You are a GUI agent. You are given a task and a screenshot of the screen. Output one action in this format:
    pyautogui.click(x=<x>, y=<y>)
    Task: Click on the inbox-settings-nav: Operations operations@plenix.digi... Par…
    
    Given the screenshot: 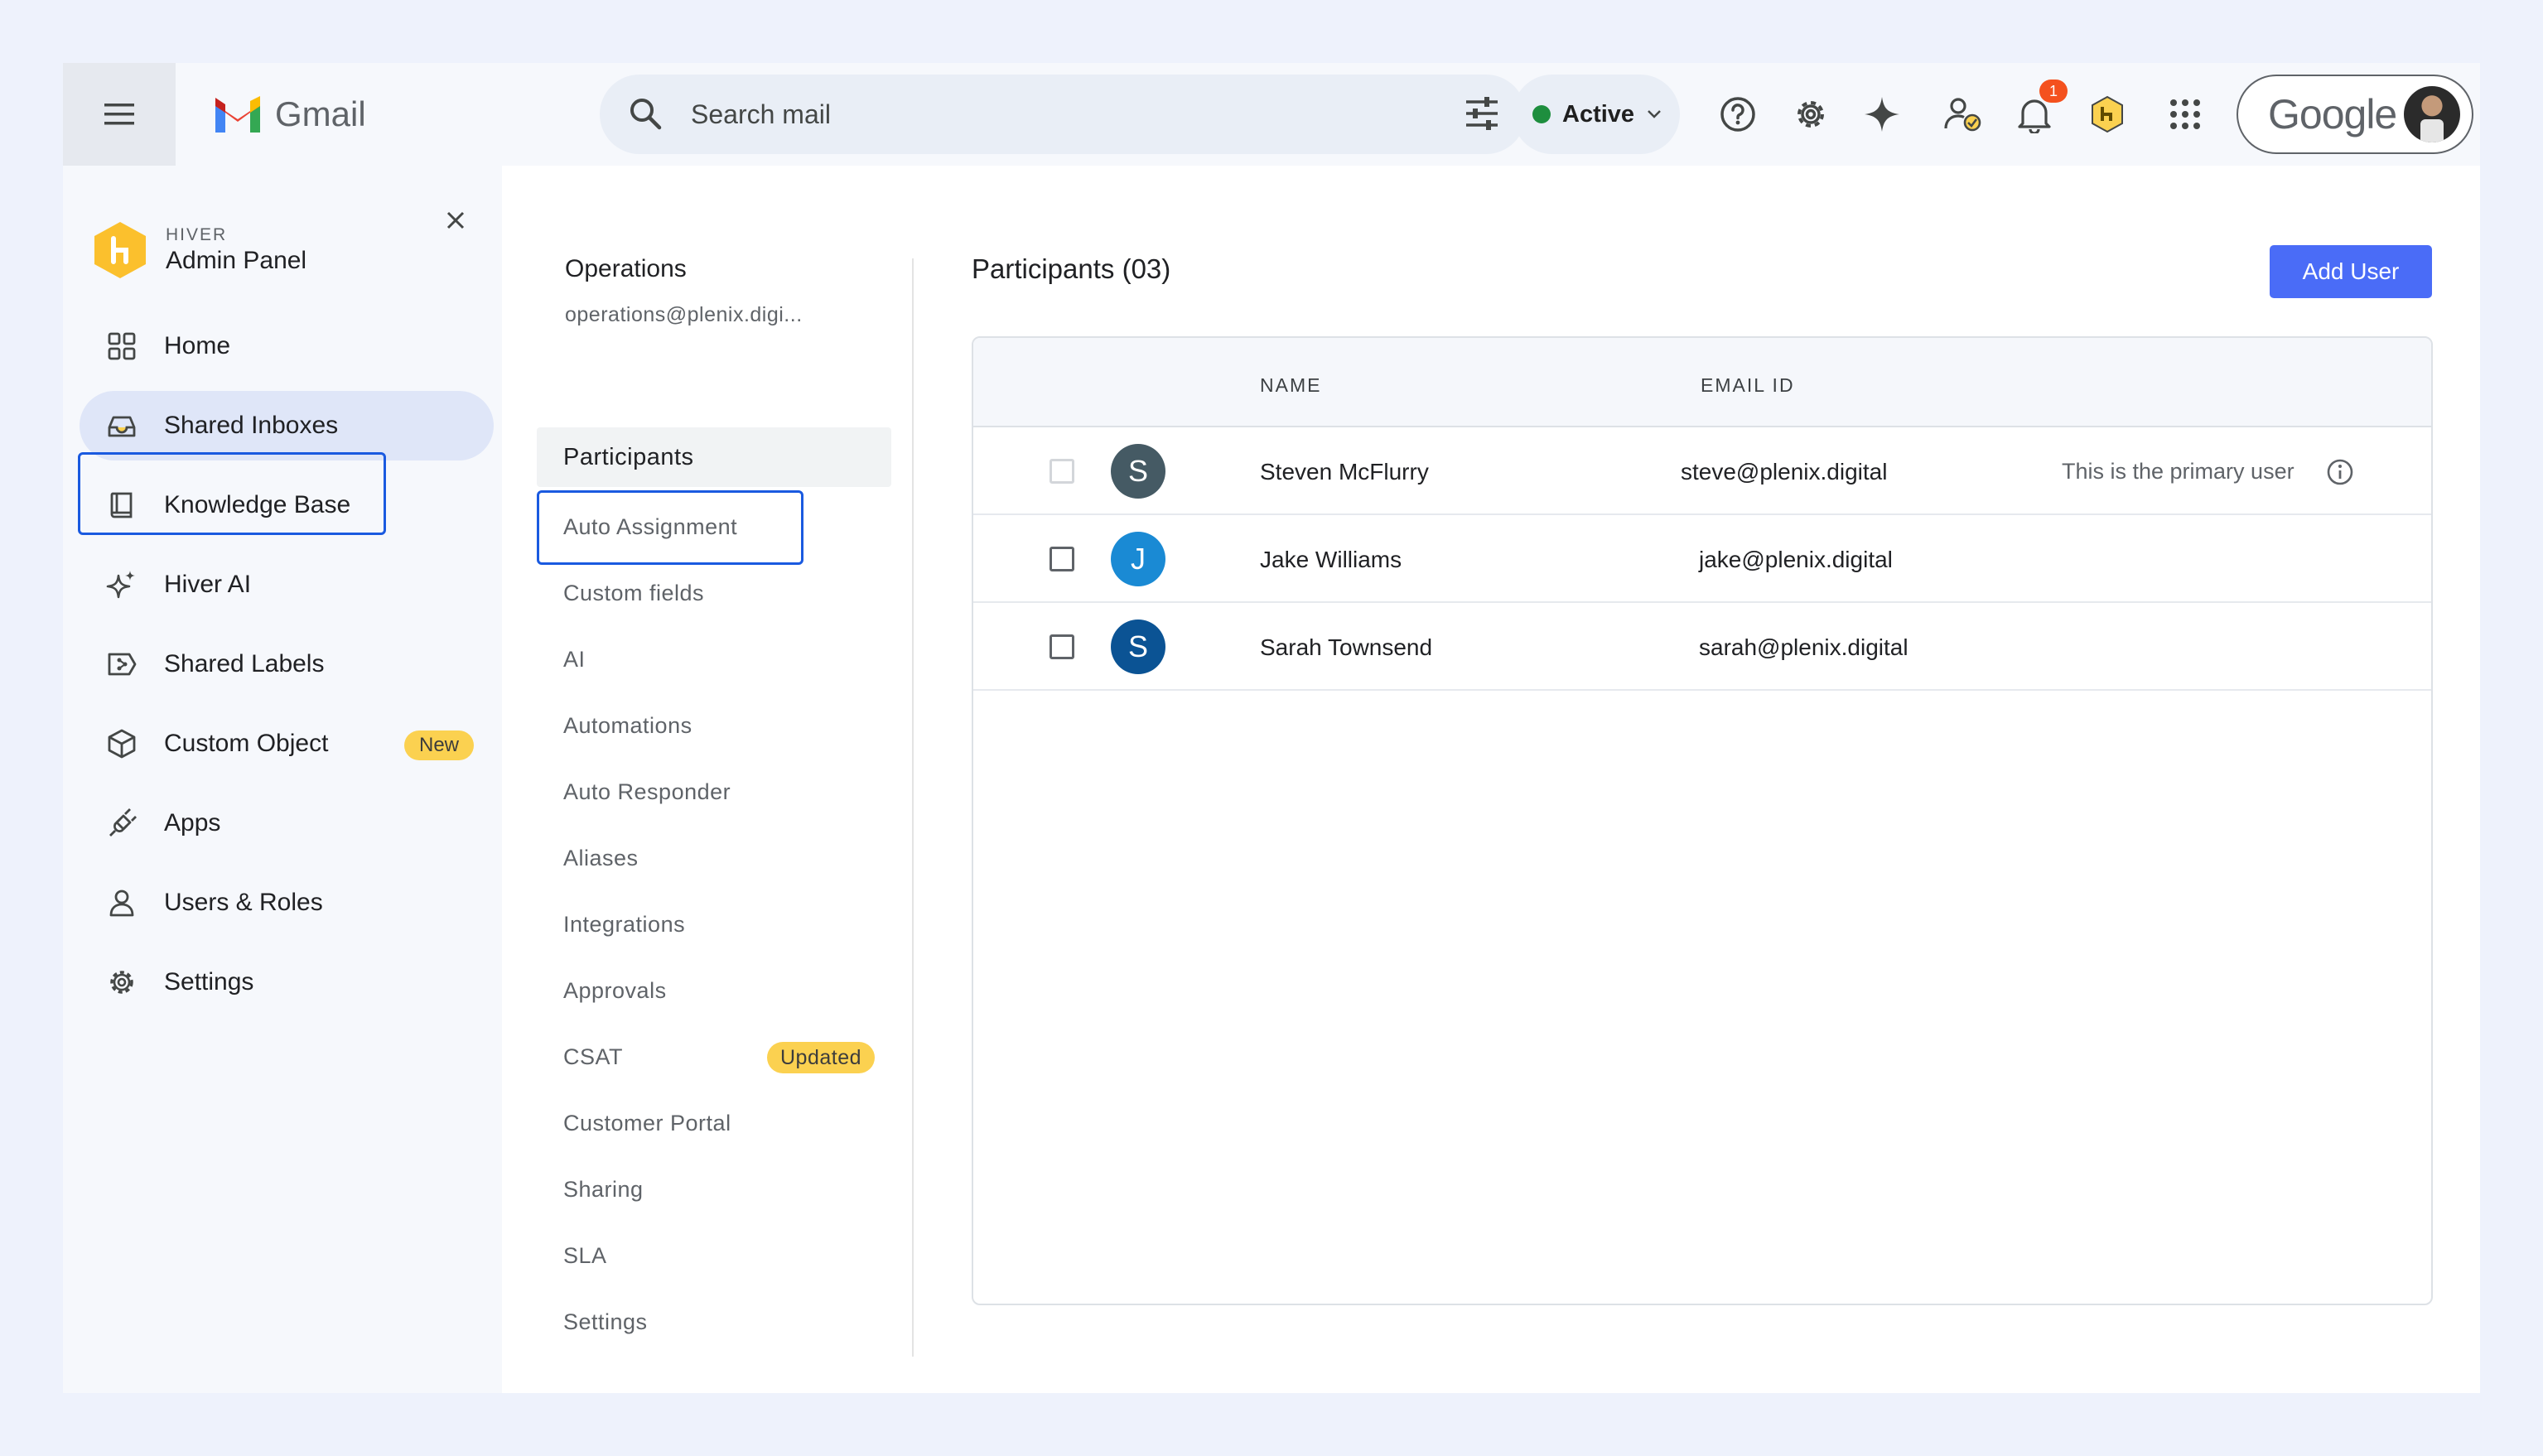 What is the action you would take?
    pyautogui.click(x=709, y=779)
    